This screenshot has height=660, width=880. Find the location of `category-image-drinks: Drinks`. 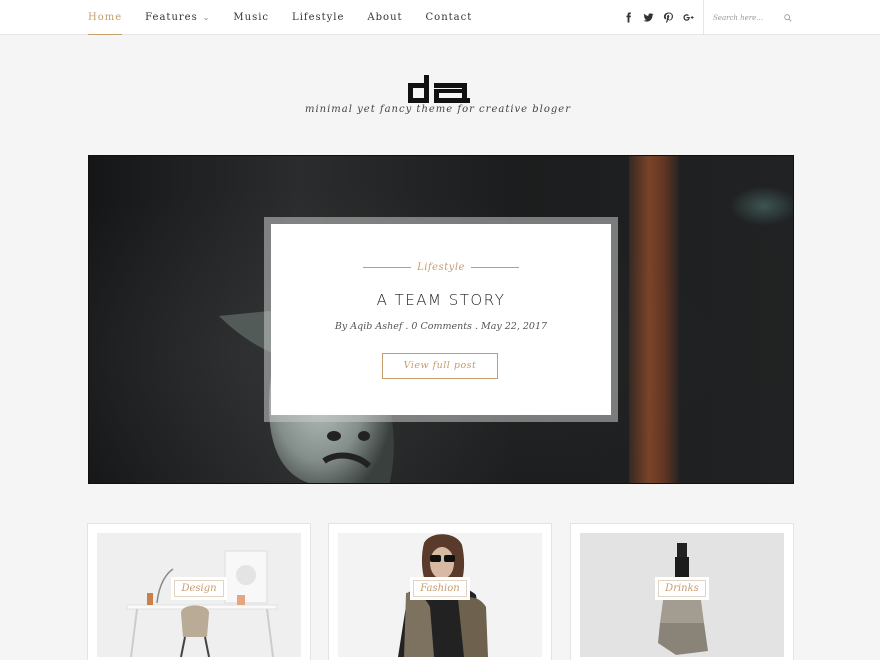

category-image-drinks: Drinks is located at coordinates (682, 595).